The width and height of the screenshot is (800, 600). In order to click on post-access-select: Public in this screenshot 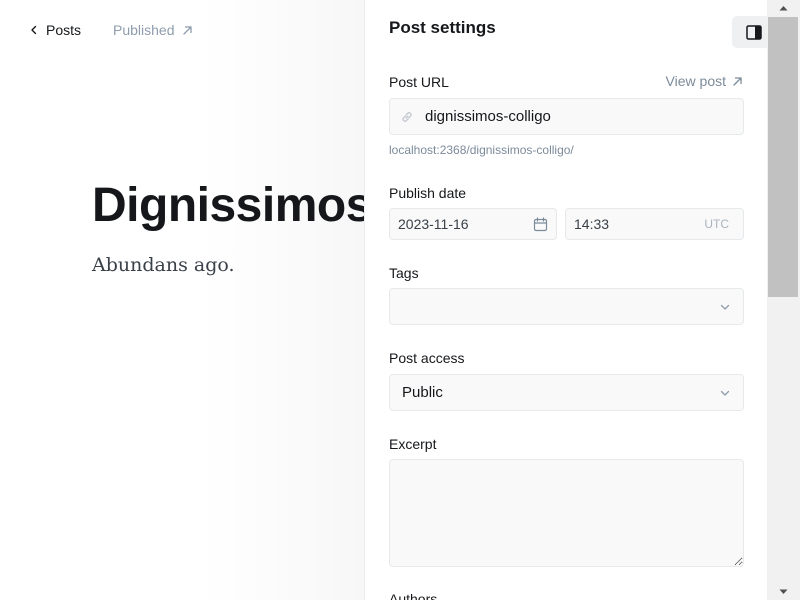, I will do `click(566, 392)`.